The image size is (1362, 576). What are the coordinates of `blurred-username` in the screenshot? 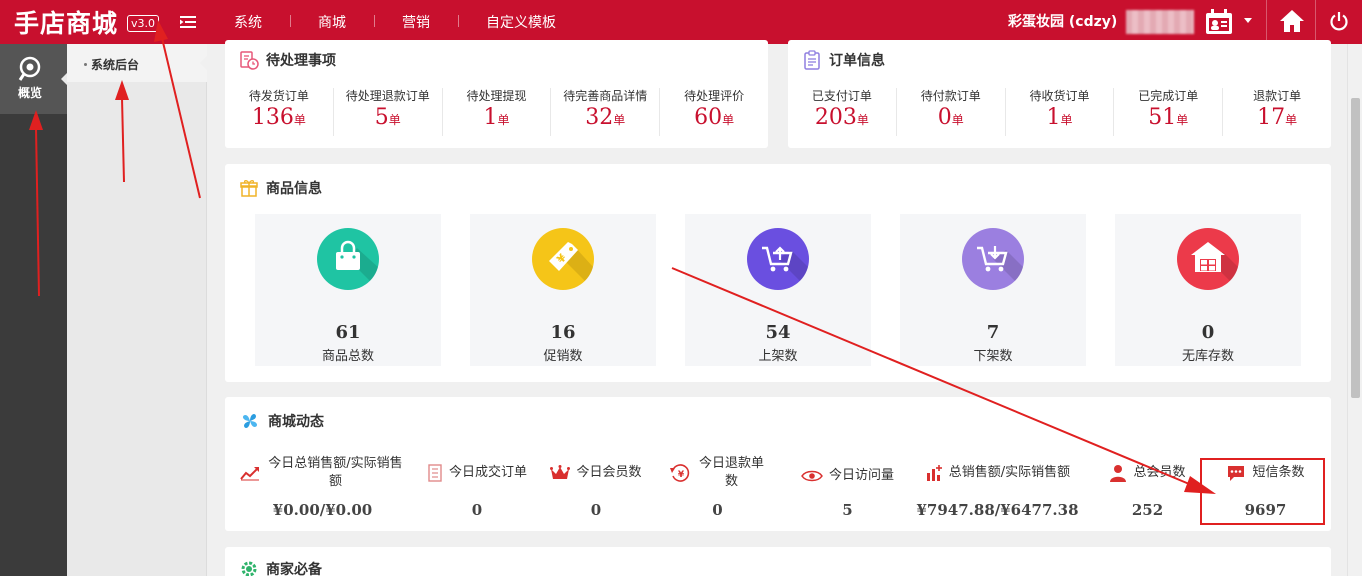 It's located at (1160, 22).